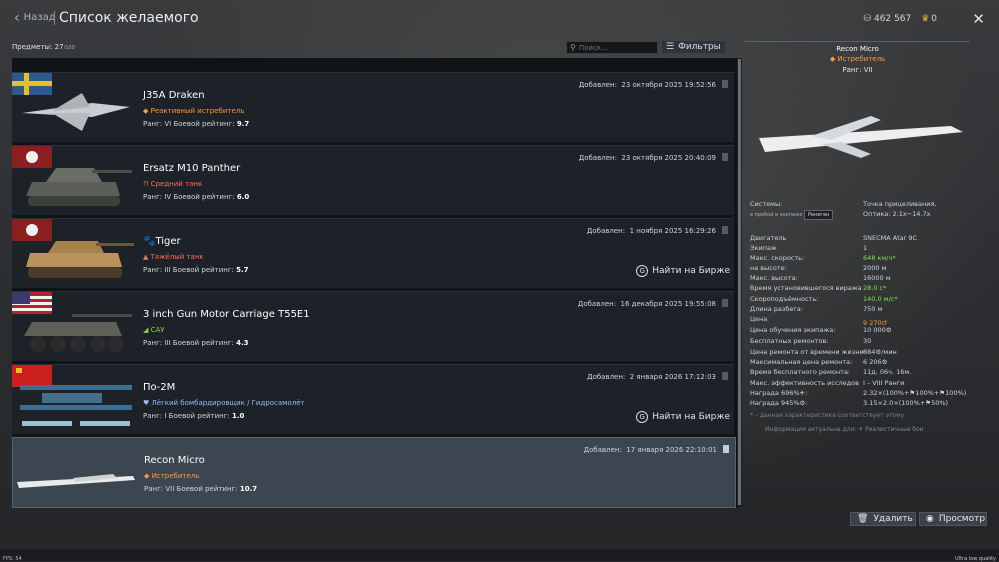 This screenshot has width=999, height=562. What do you see at coordinates (925, 19) in the screenshot?
I see `golden-eagles-icon: ♛` at bounding box center [925, 19].